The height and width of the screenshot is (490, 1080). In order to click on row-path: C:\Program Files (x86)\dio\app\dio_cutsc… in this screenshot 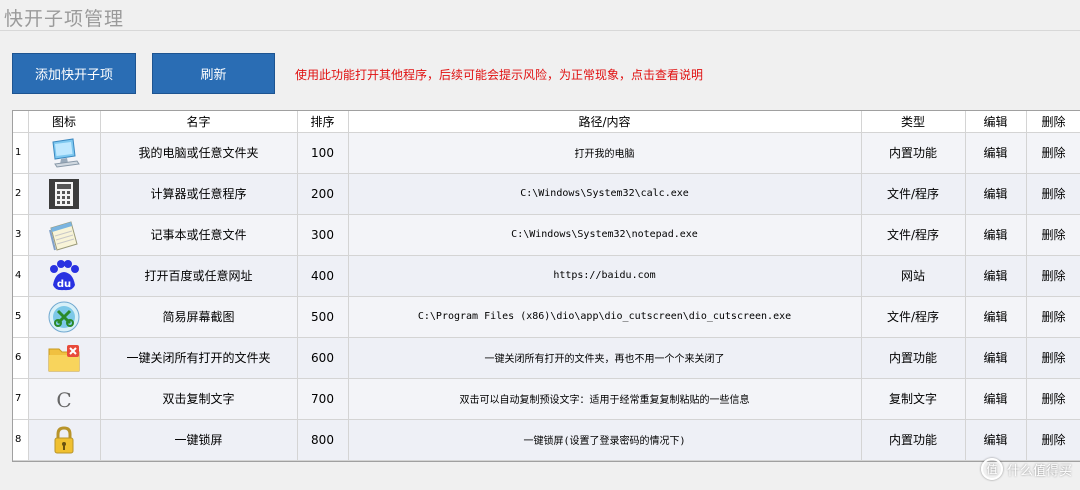, I will do `click(605, 317)`.